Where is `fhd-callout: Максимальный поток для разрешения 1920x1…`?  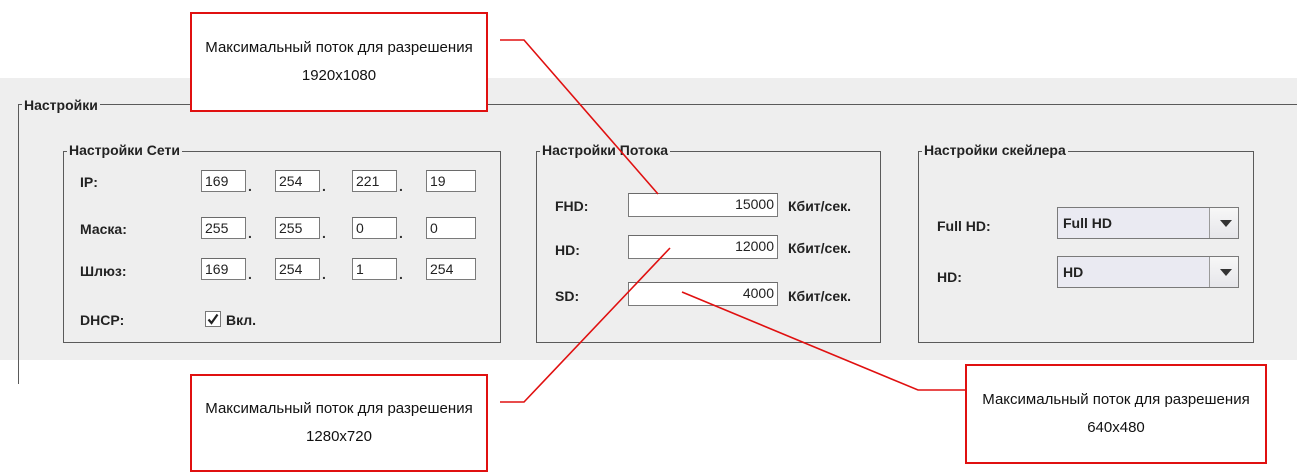
fhd-callout: Максимальный поток для разрешения 1920x1… is located at coordinates (339, 62).